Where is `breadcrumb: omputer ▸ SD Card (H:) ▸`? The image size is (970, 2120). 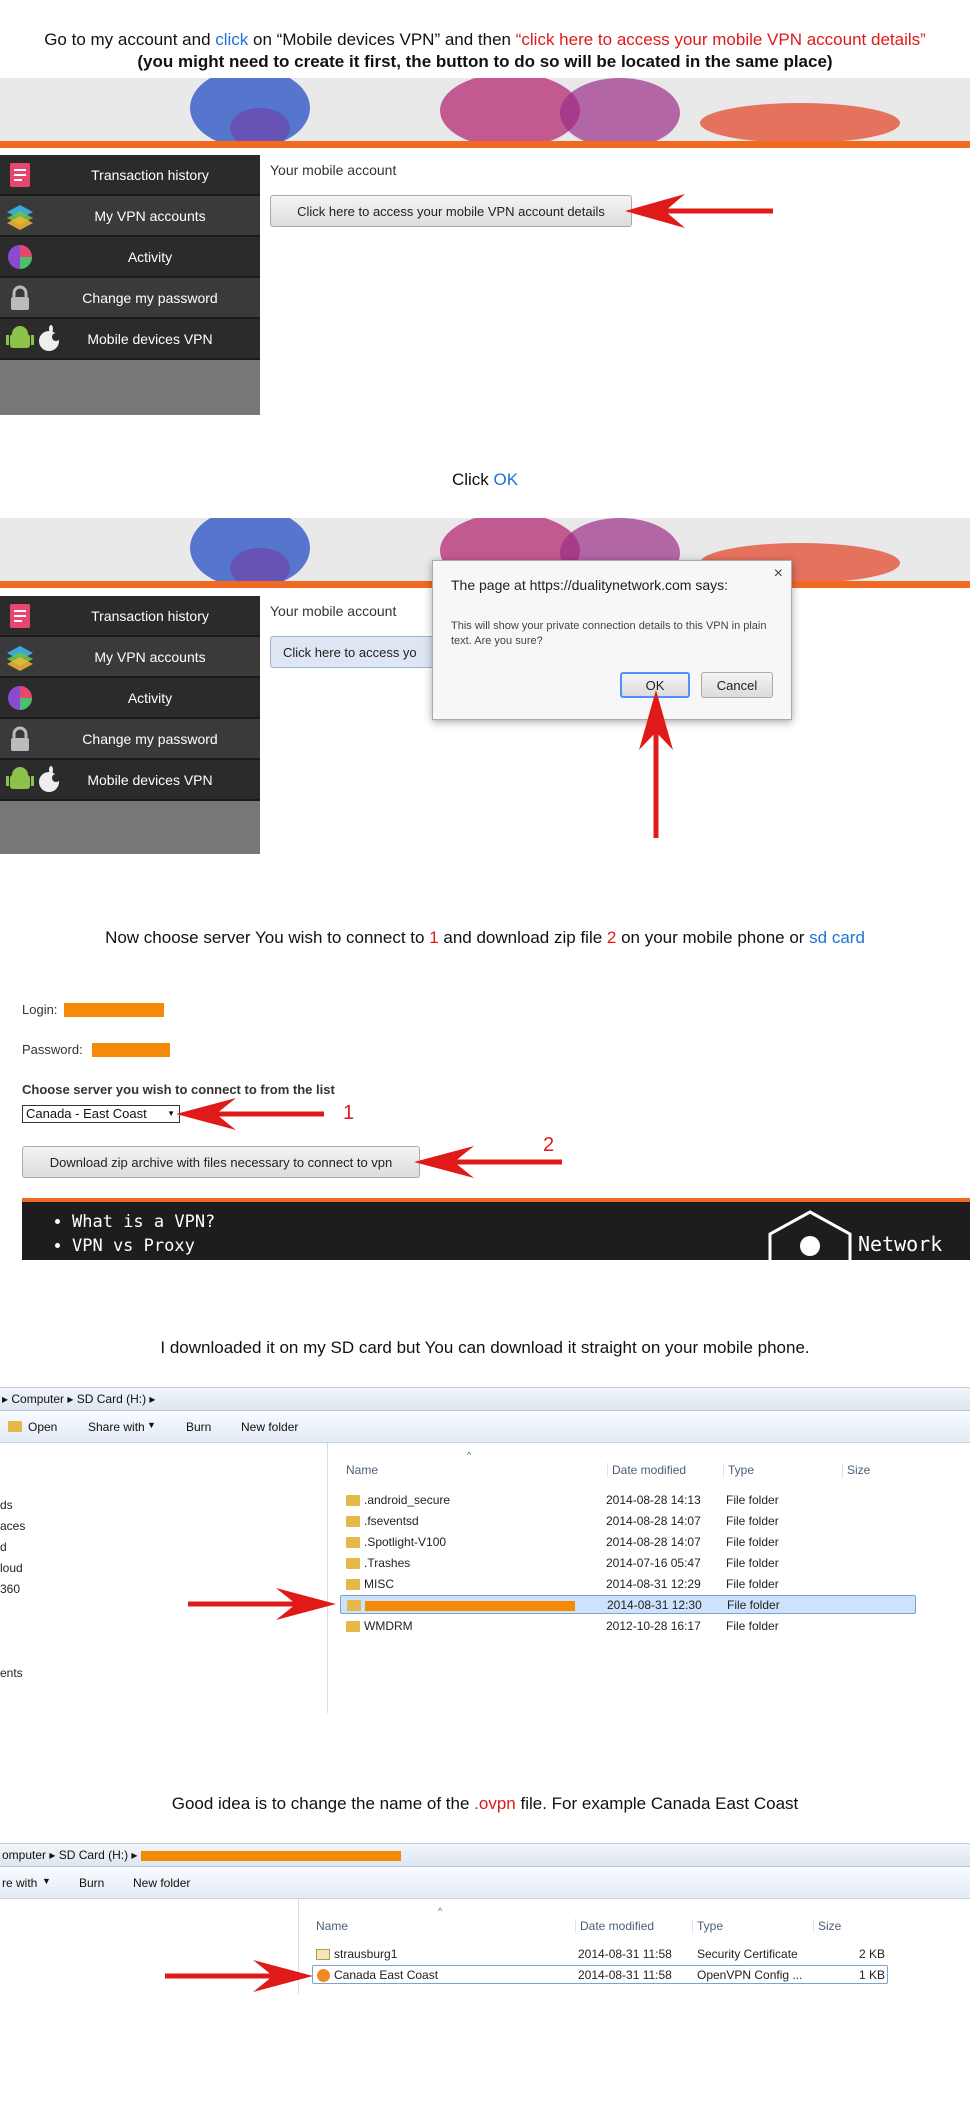 breadcrumb: omputer ▸ SD Card (H:) ▸ is located at coordinates (201, 1855).